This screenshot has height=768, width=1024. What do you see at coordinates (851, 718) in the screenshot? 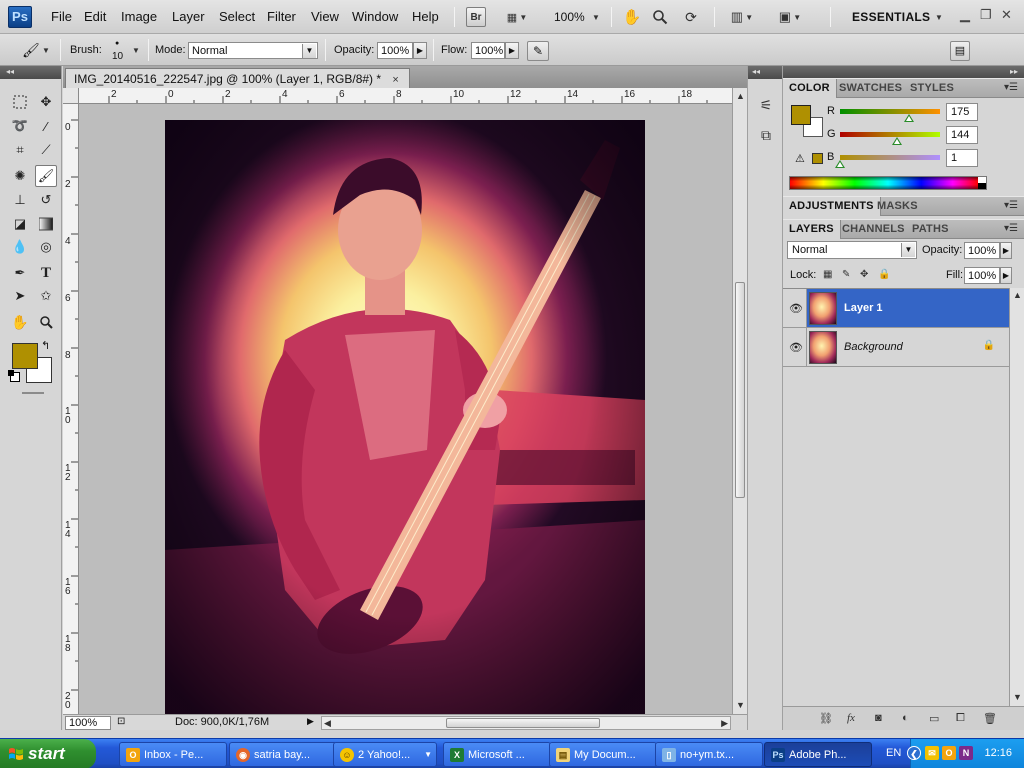
I see `layer-style-icon: fx` at bounding box center [851, 718].